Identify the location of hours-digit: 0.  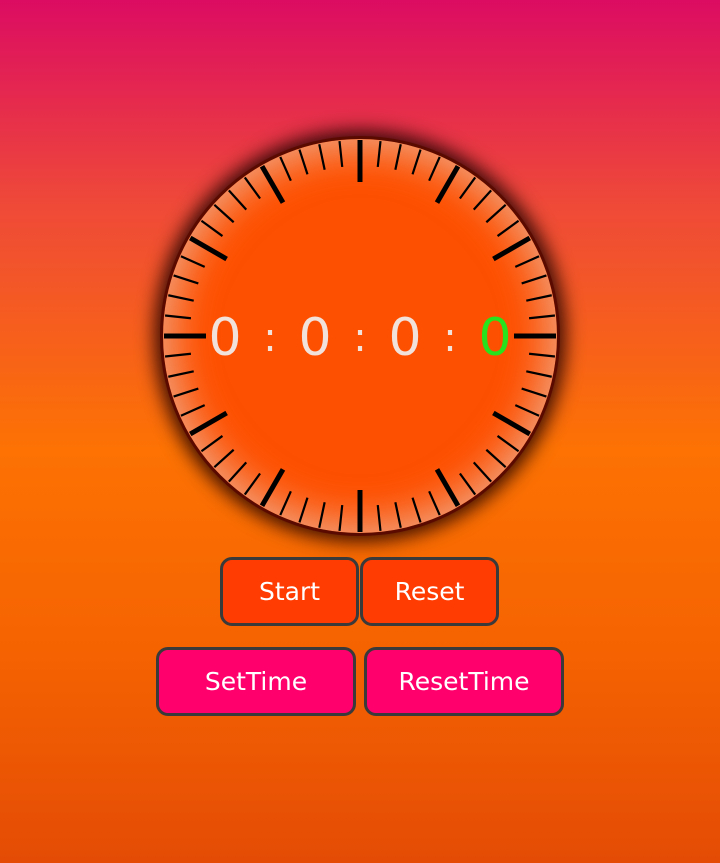
(225, 338).